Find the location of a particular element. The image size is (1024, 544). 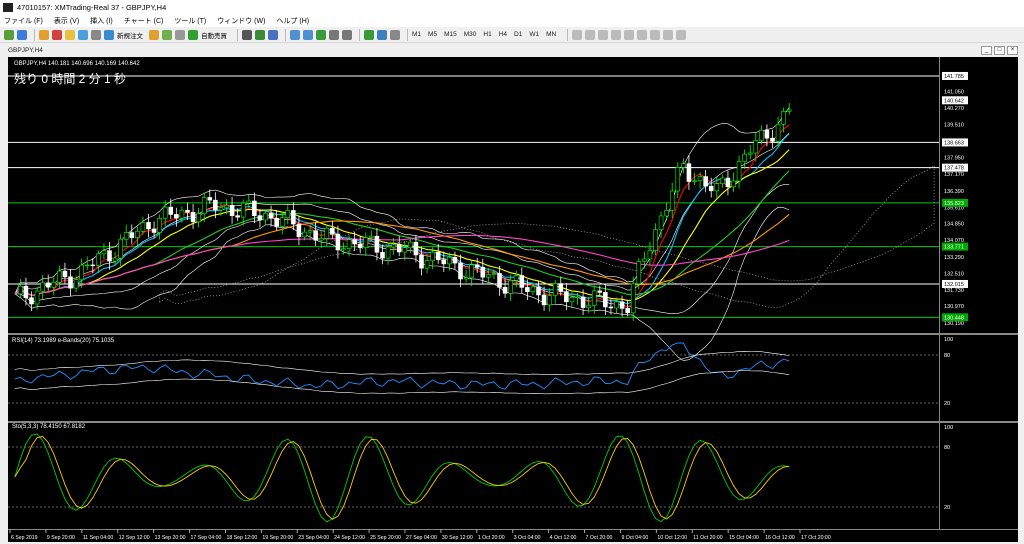

toolbar-separator is located at coordinates (407, 34).